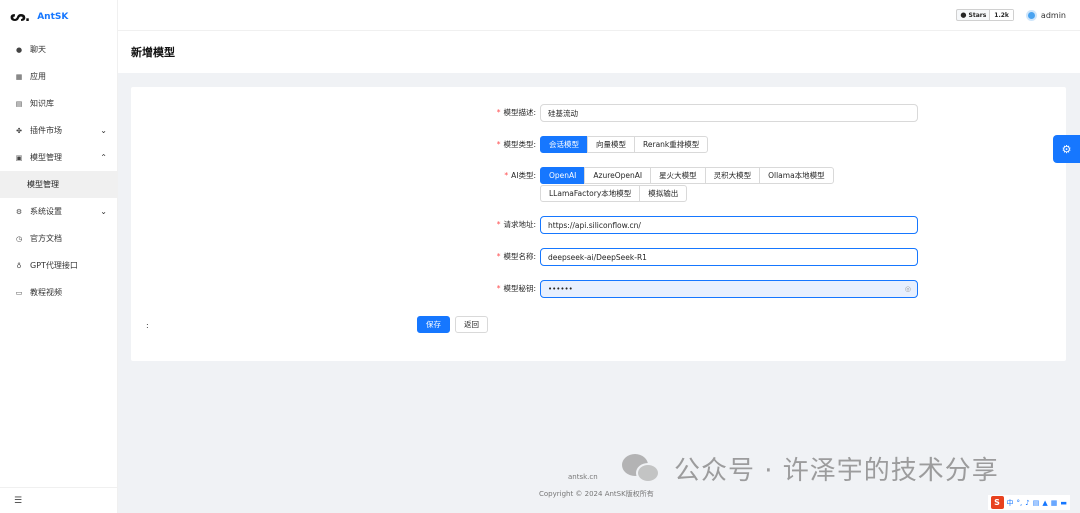  I want to click on bulb-icon: ♁, so click(19, 265).